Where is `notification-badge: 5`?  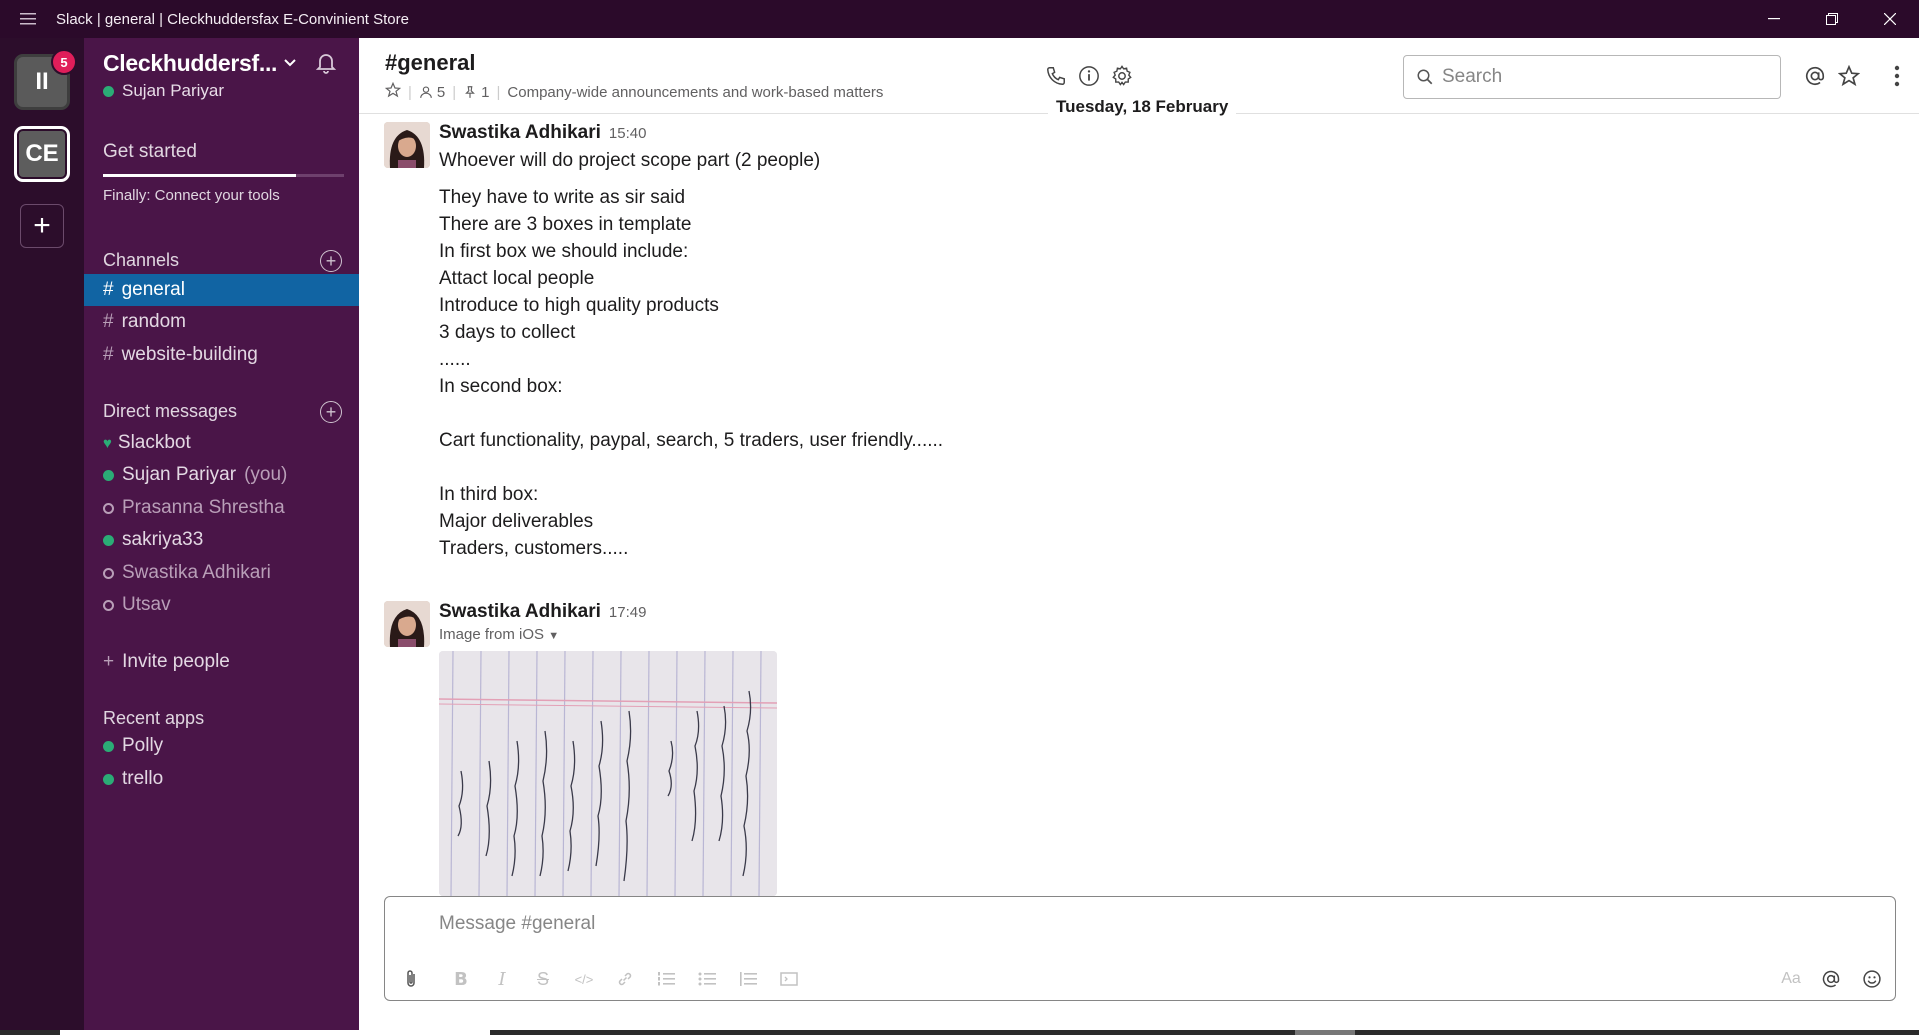
notification-badge: 5 is located at coordinates (64, 62).